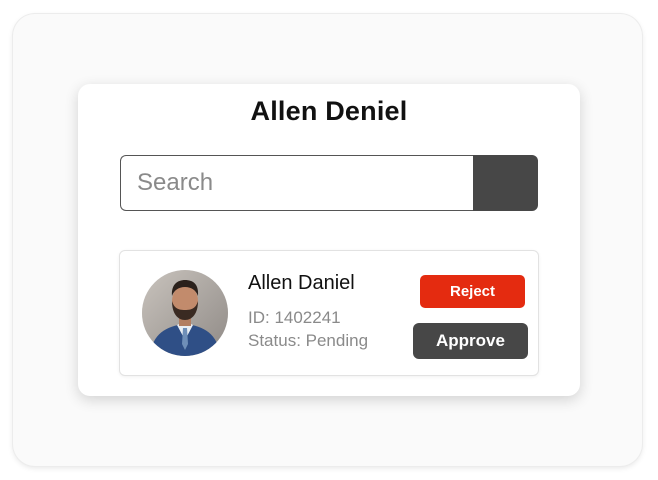 The height and width of the screenshot is (480, 658). I want to click on avatar, so click(185, 313).